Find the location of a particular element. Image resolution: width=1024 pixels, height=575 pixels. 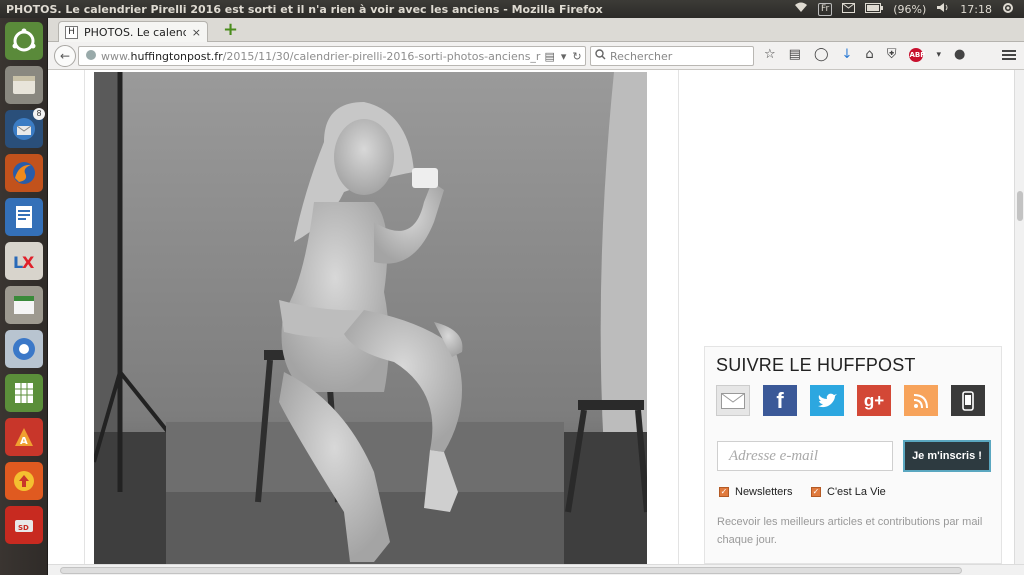

close-tab-icon: × is located at coordinates (196, 32).